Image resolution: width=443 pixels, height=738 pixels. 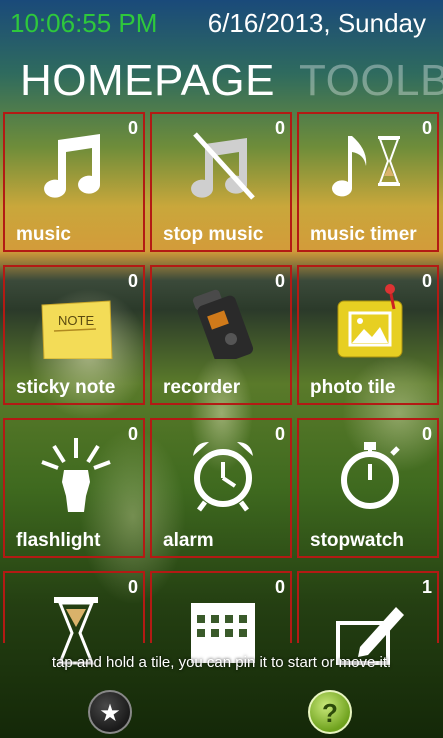 What do you see at coordinates (188, 540) in the screenshot?
I see `tile-label: alarm` at bounding box center [188, 540].